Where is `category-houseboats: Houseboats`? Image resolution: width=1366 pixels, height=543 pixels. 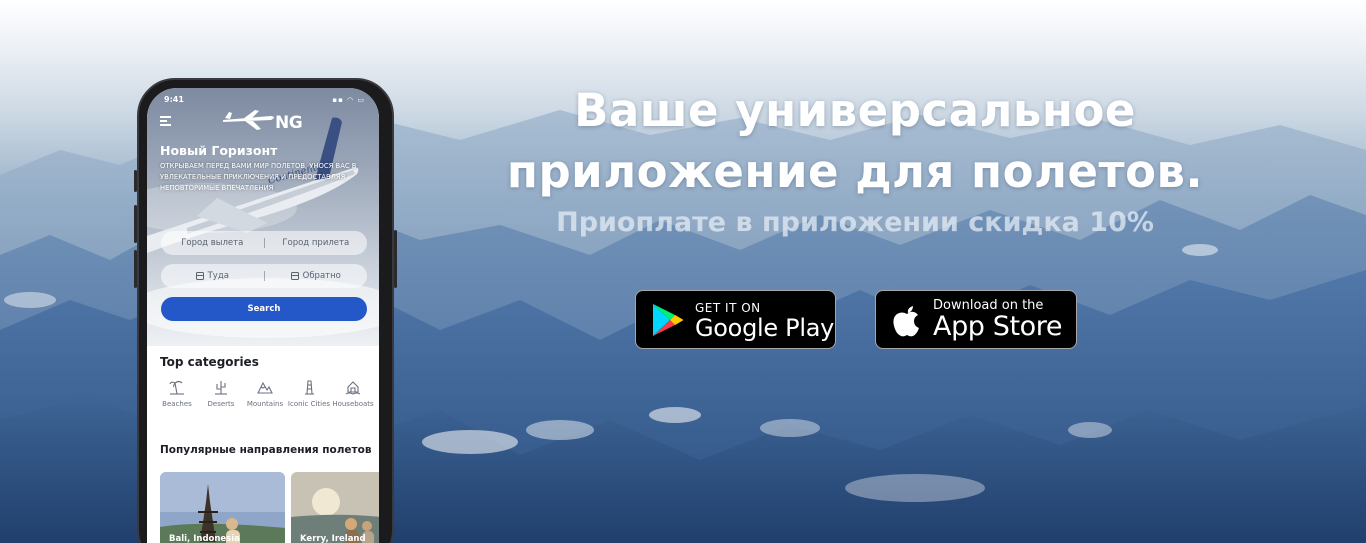
category-houseboats: Houseboats is located at coordinates (353, 393).